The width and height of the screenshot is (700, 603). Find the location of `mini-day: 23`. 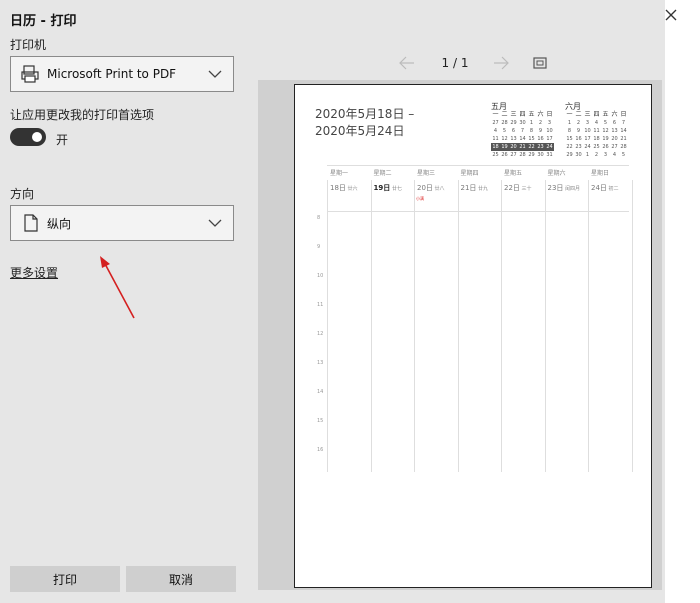

mini-day: 23 is located at coordinates (540, 147).